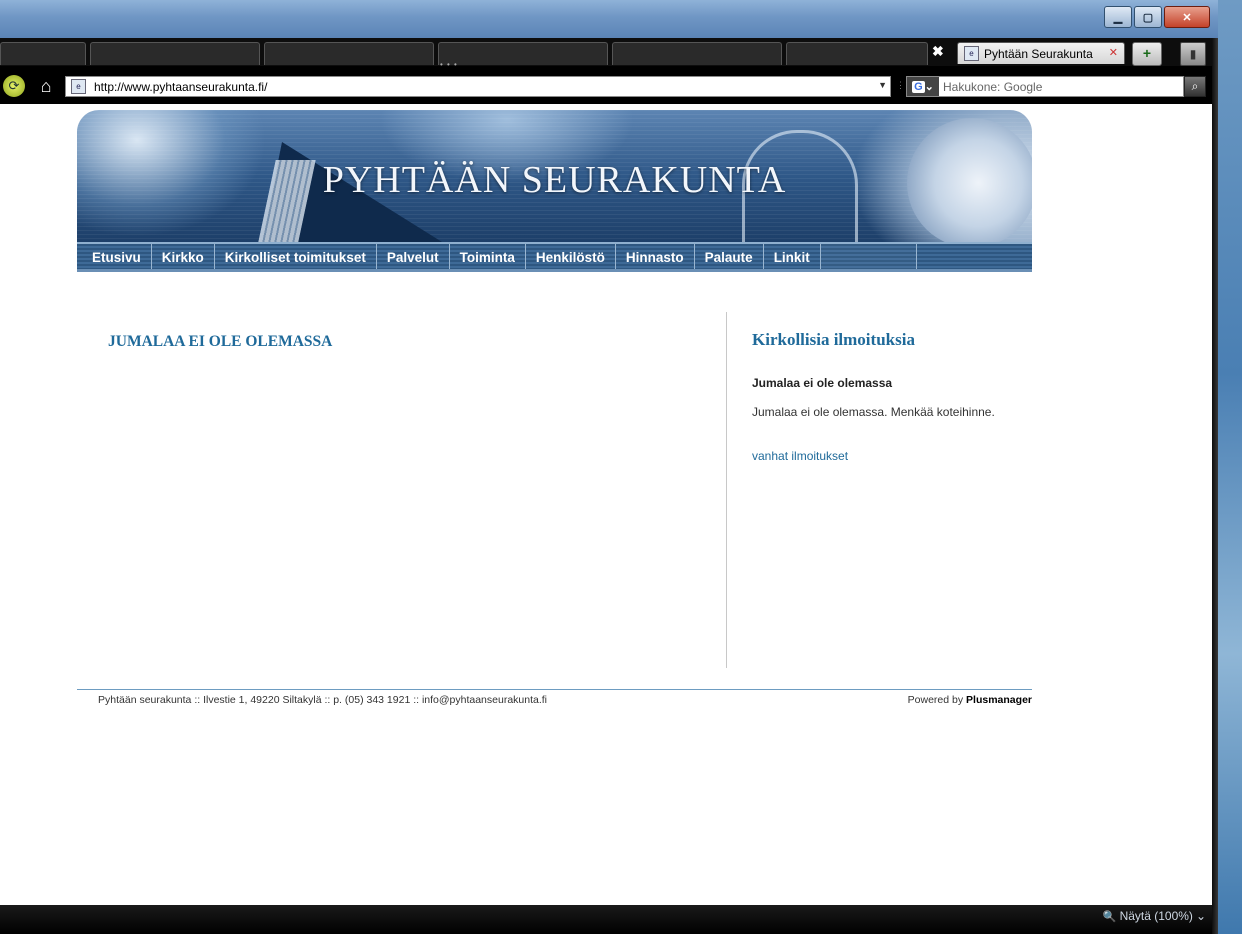 This screenshot has width=1242, height=934. What do you see at coordinates (1200, 916) in the screenshot?
I see `chevron-down-icon: ⌄` at bounding box center [1200, 916].